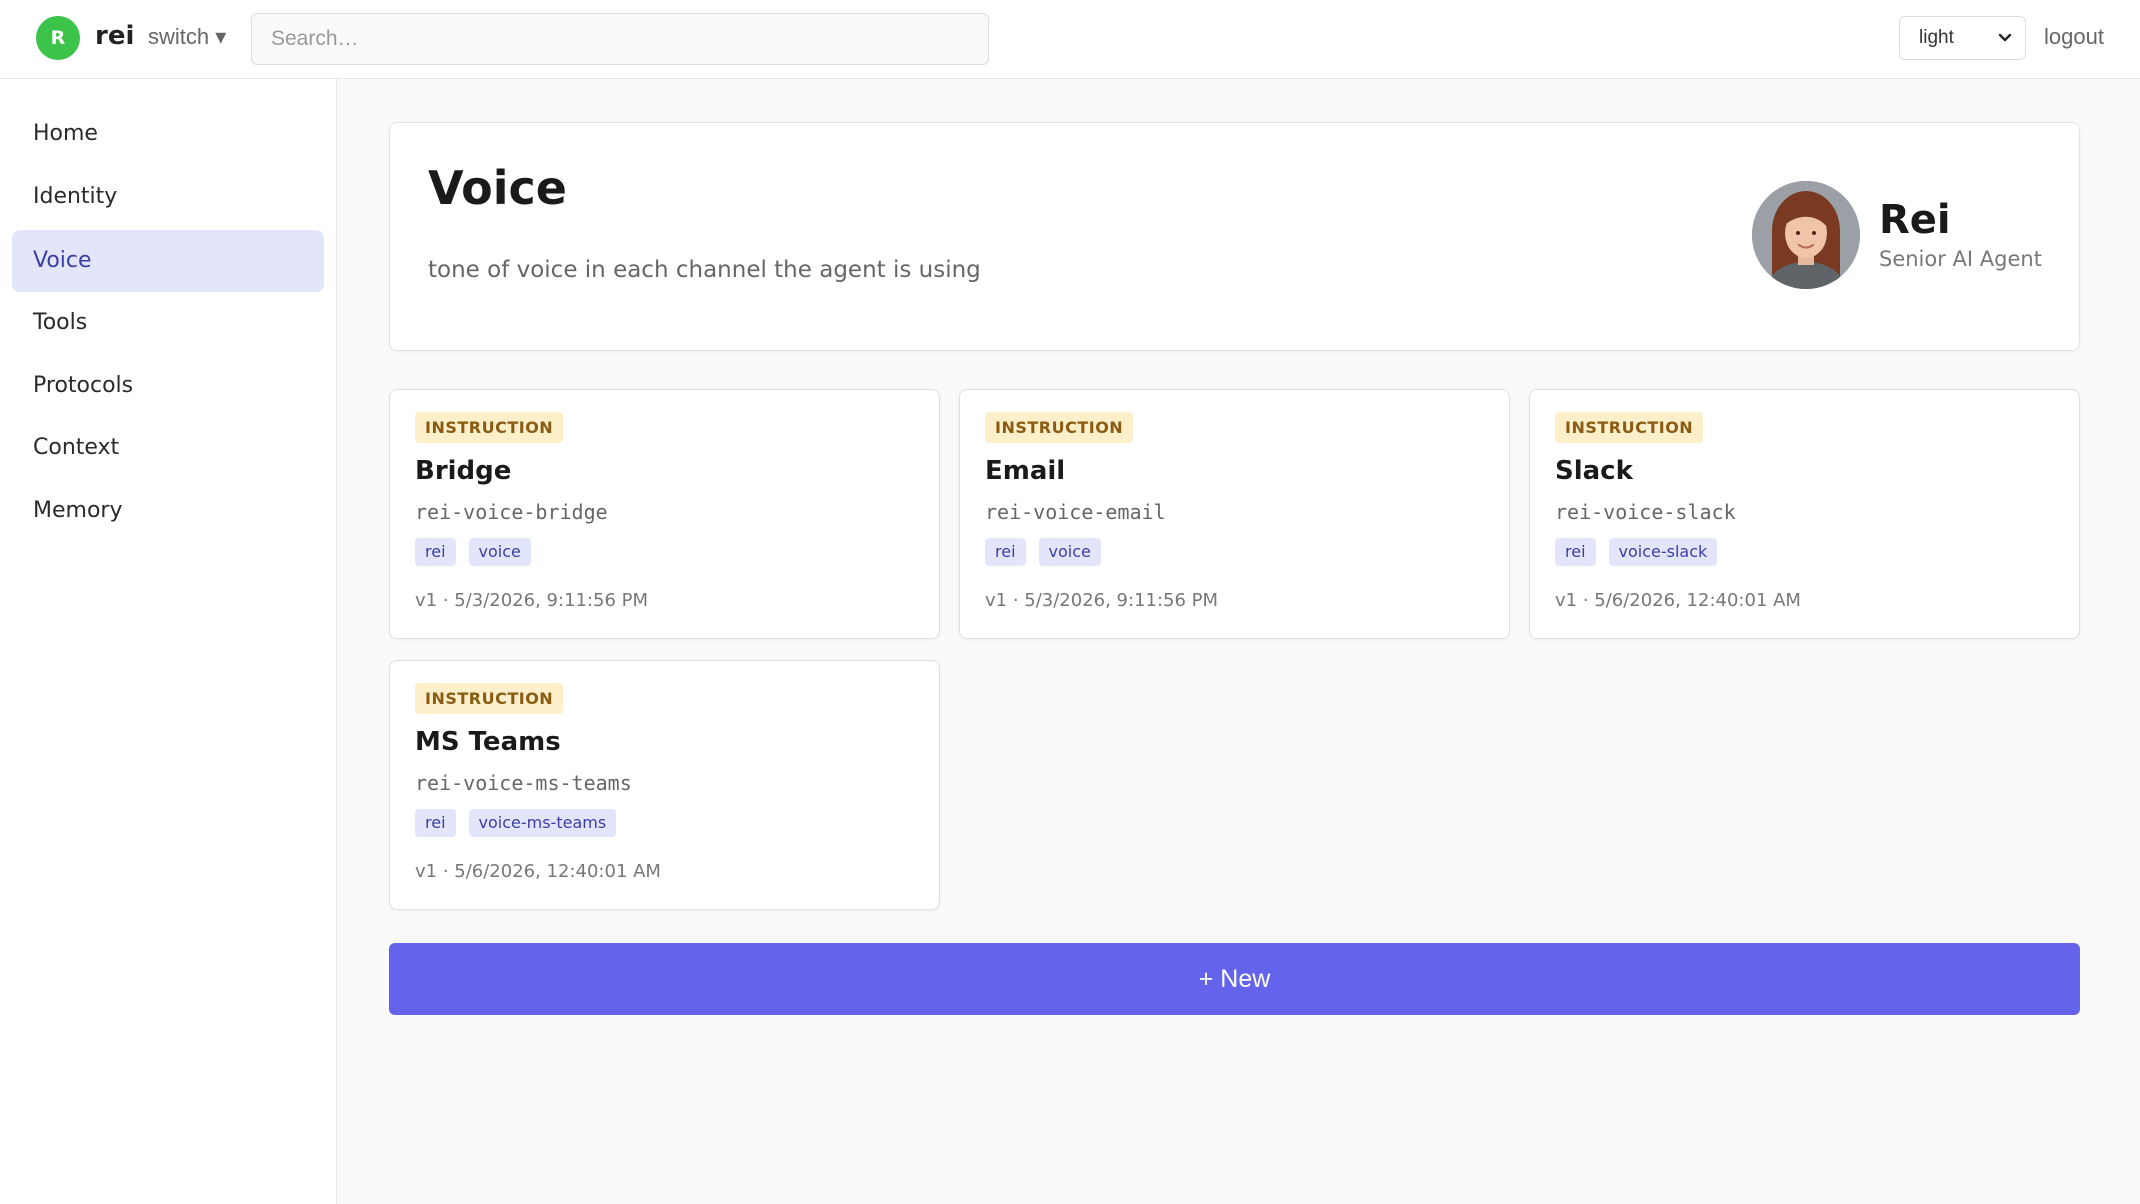  What do you see at coordinates (1663, 552) in the screenshot?
I see `tag: voice-slack` at bounding box center [1663, 552].